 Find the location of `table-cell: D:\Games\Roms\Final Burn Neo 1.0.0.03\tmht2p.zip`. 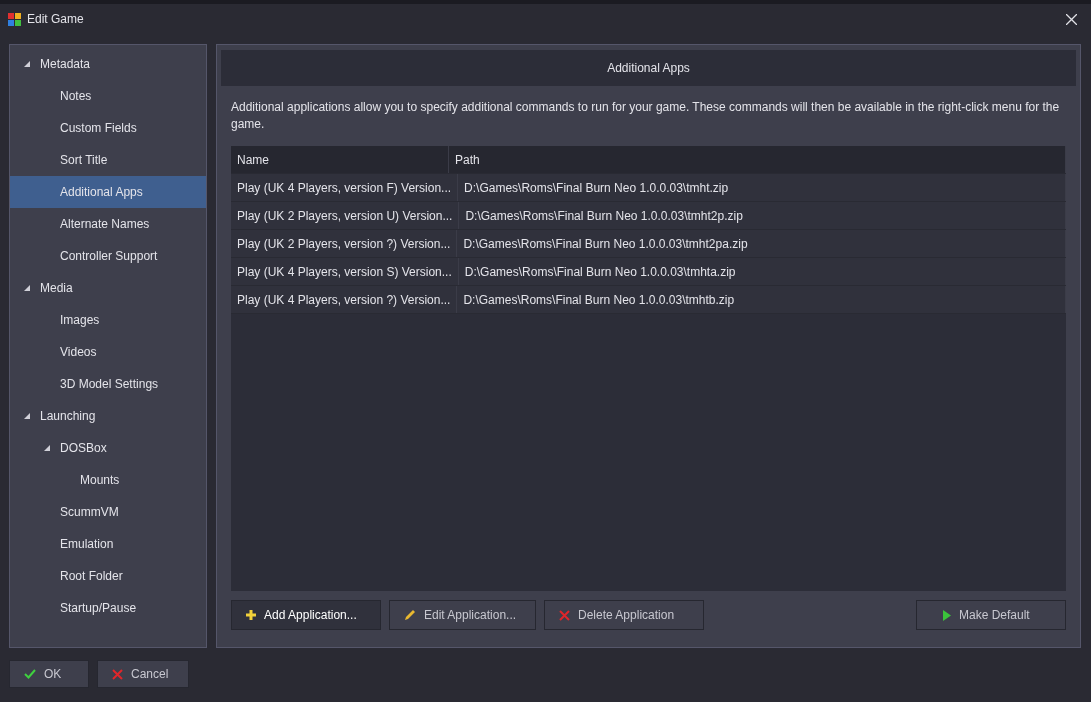

table-cell: D:\Games\Roms\Final Burn Neo 1.0.0.03\tmht2p.zip is located at coordinates (762, 215).